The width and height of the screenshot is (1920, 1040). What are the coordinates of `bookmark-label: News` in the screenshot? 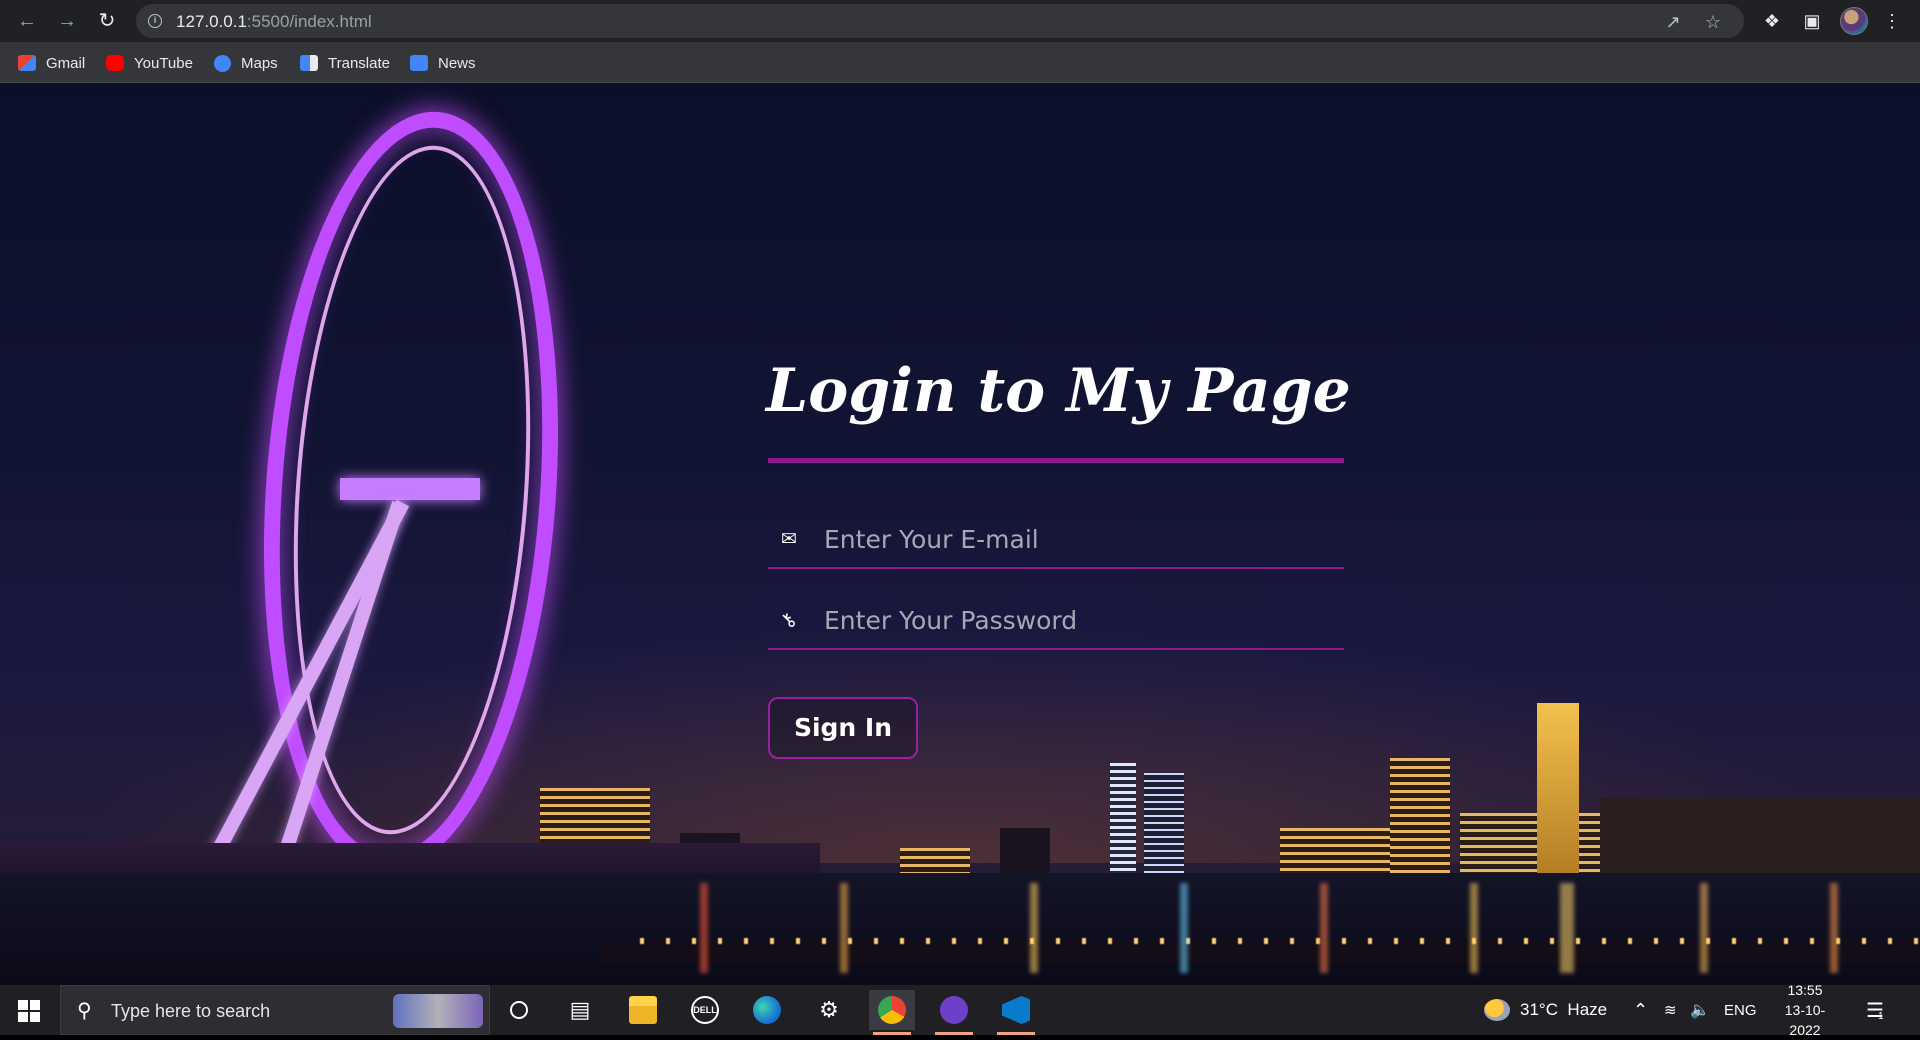 It's located at (457, 63).